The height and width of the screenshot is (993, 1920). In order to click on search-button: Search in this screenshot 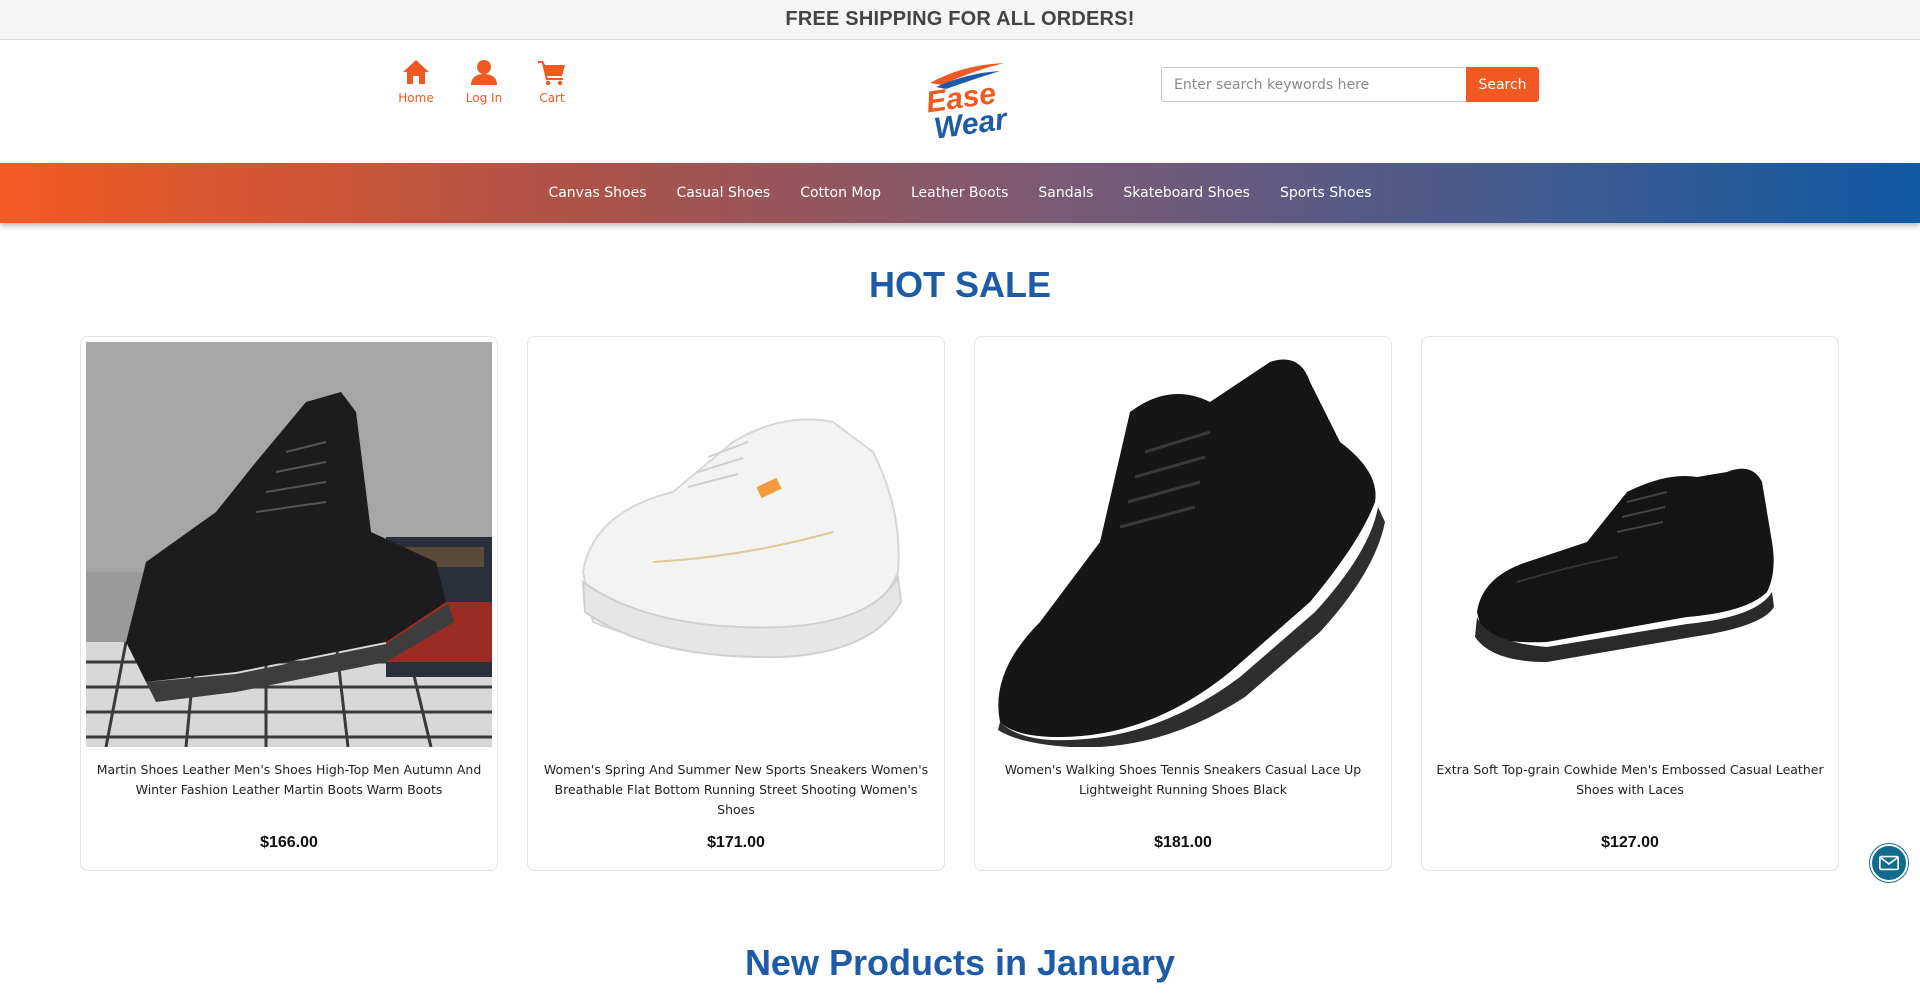, I will do `click(1502, 84)`.